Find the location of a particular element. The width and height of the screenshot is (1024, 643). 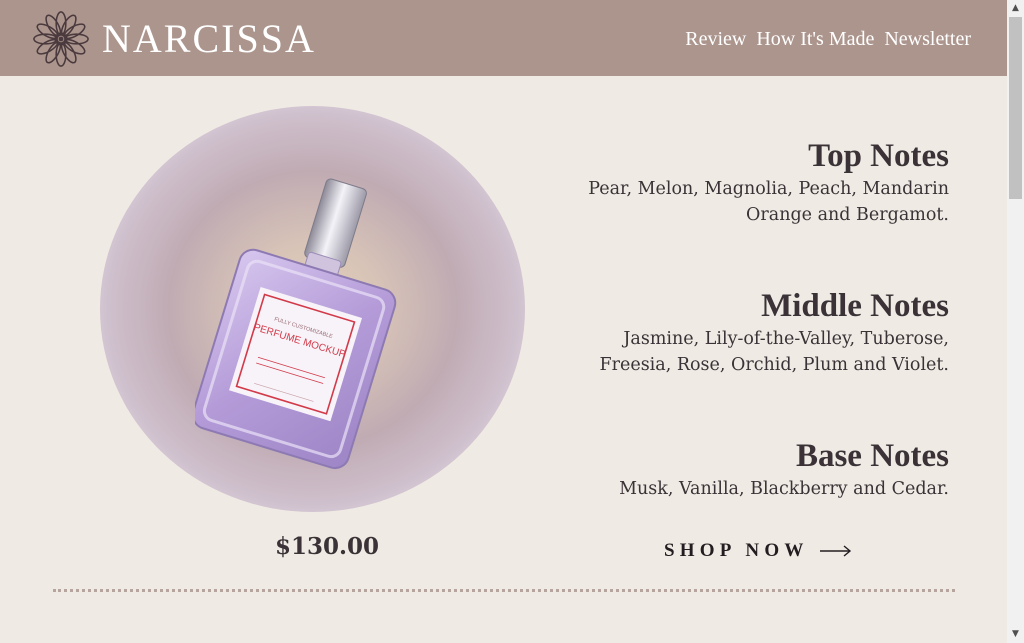

arrow-right-icon is located at coordinates (835, 551).